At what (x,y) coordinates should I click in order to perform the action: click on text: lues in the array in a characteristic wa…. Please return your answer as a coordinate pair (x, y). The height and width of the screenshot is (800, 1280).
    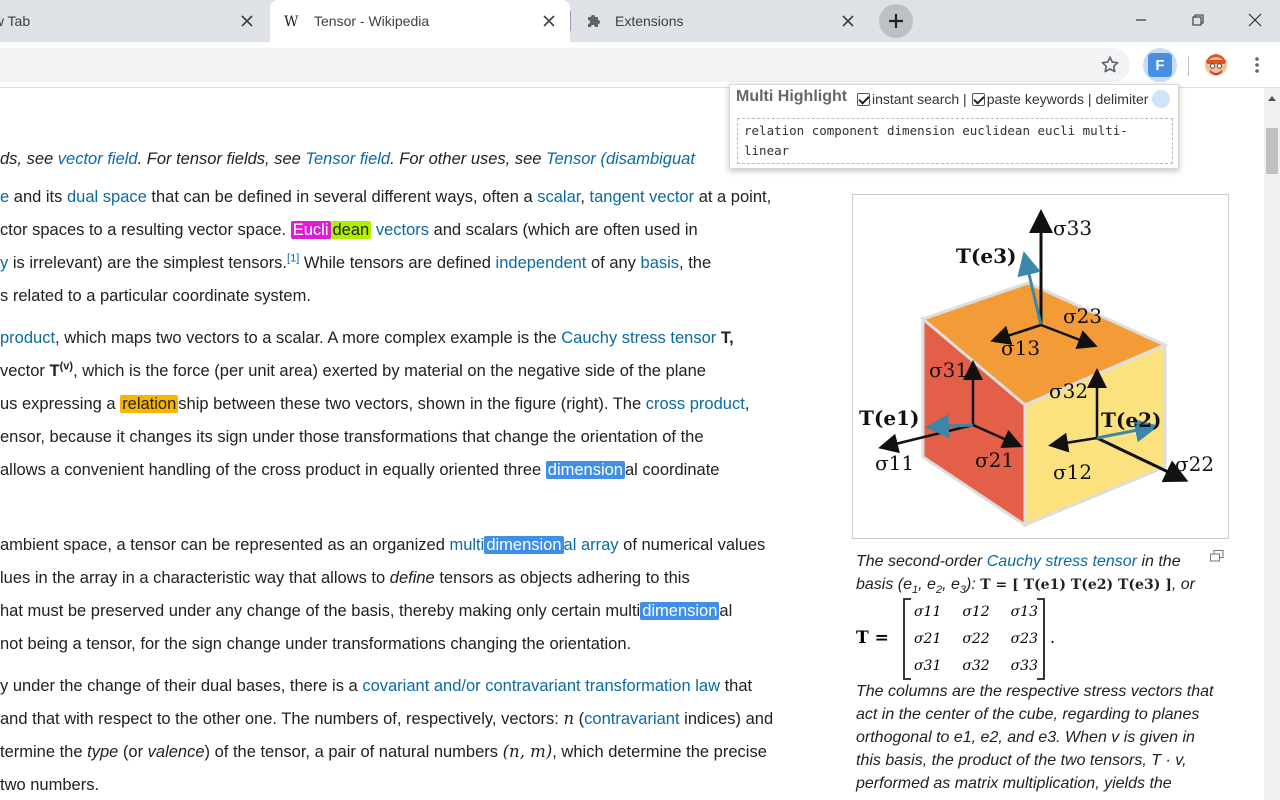
    Looking at the image, I should click on (195, 578).